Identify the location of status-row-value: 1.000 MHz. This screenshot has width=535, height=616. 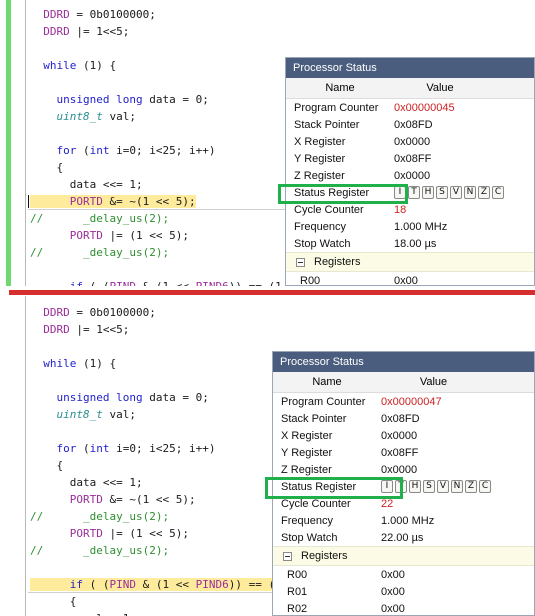
(421, 226).